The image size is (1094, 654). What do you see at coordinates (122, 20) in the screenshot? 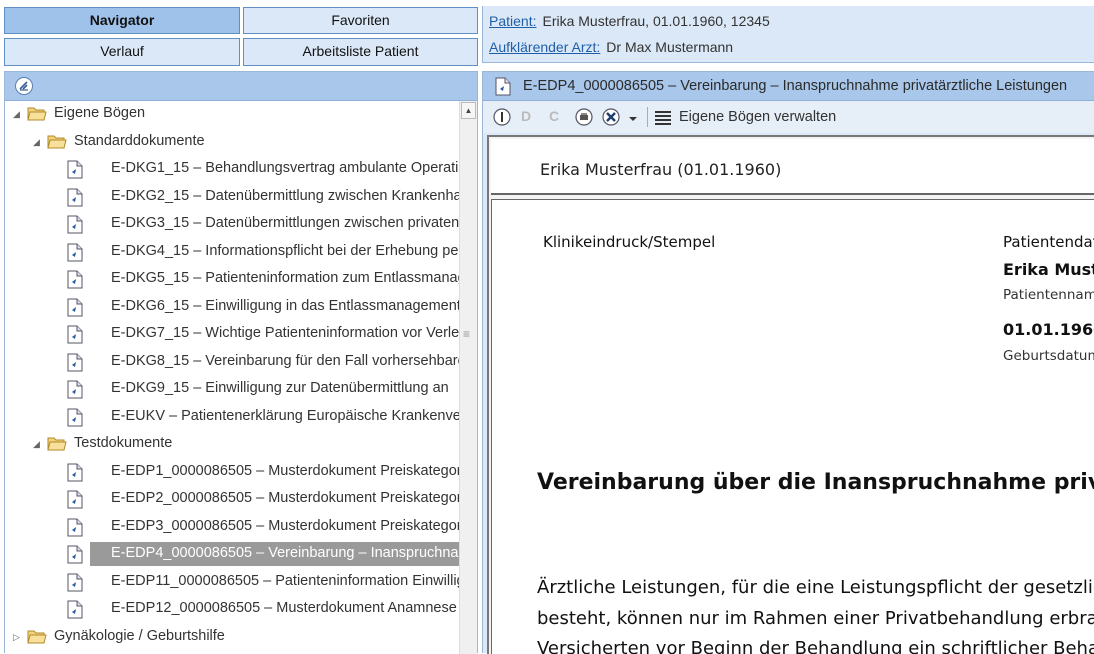
I see `navigator-button: Navigator` at bounding box center [122, 20].